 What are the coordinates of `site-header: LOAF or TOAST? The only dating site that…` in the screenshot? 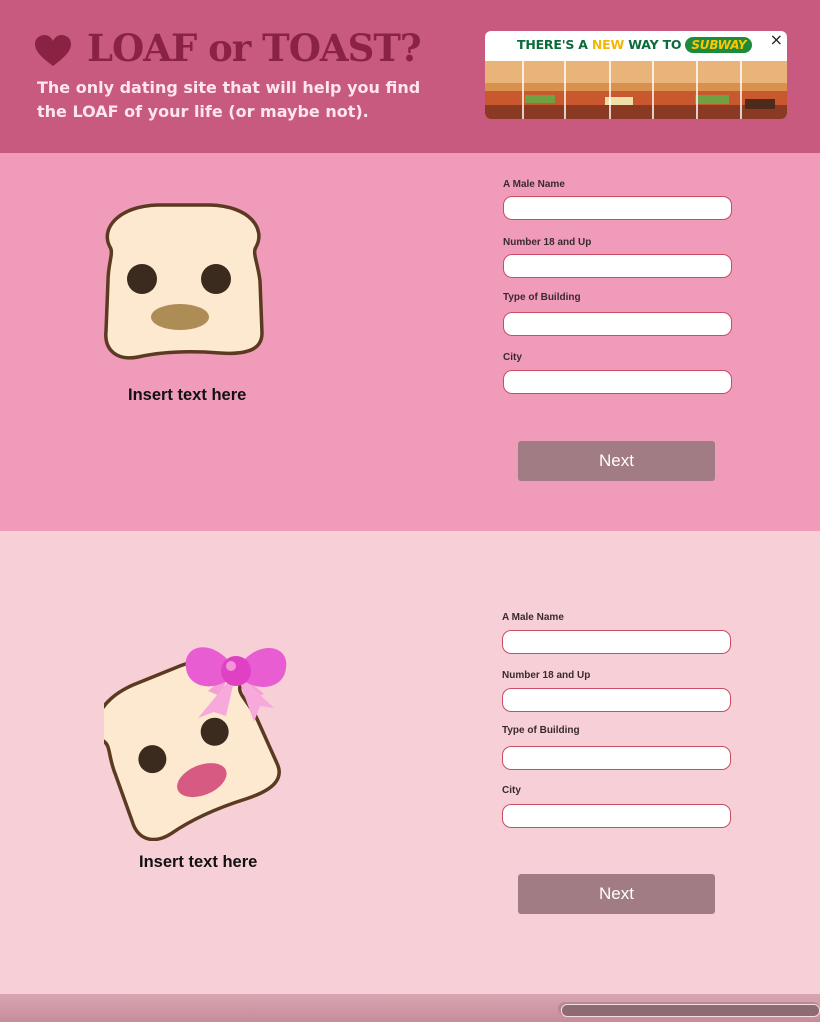 It's located at (410, 76).